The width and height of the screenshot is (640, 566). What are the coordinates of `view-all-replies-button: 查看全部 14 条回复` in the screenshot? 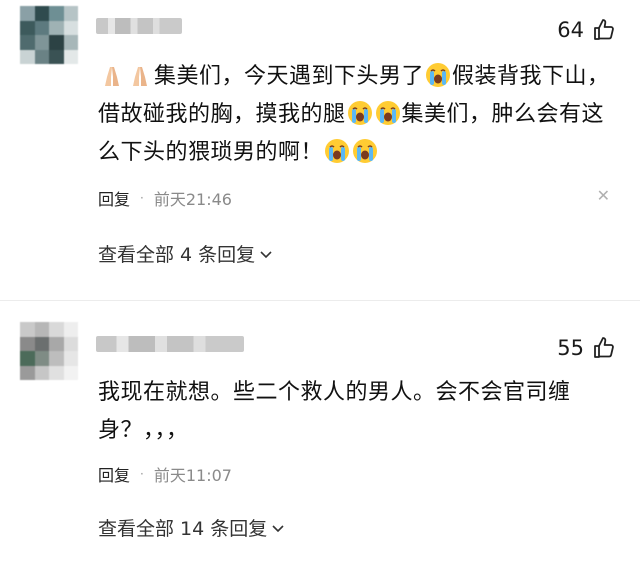 It's located at (191, 527).